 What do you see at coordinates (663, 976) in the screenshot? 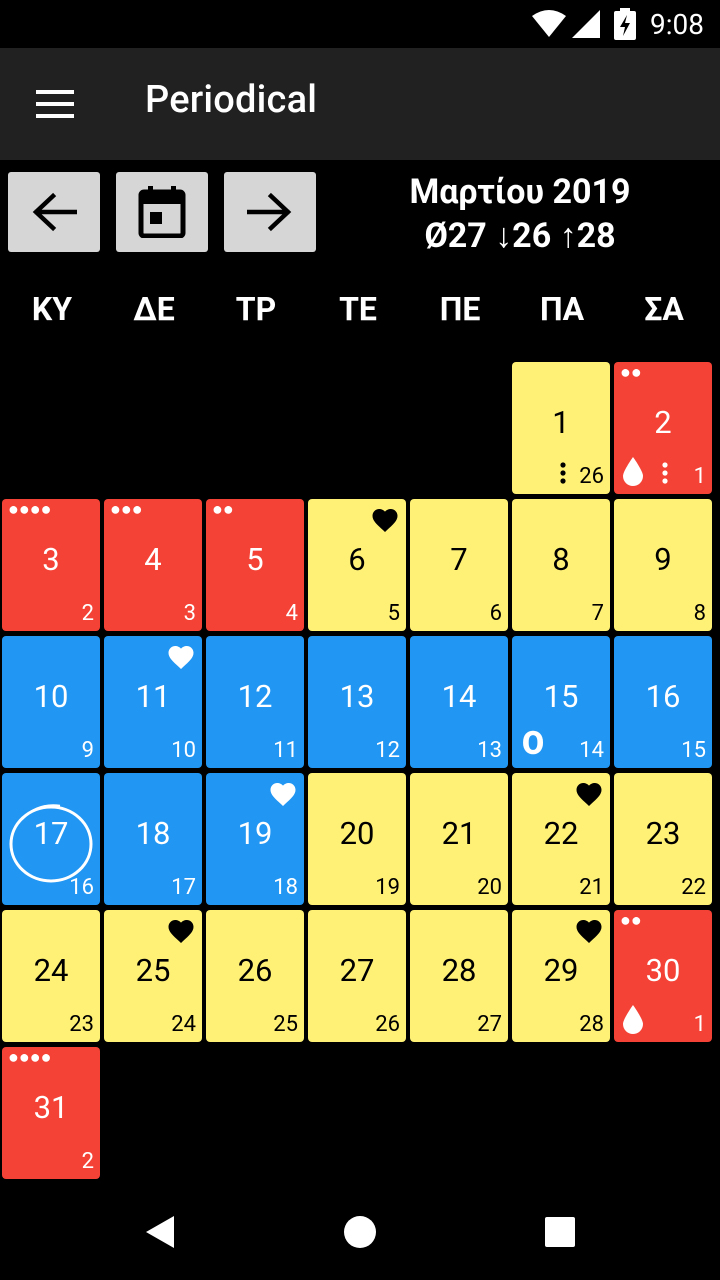
I see `day-cell: ●● 30 1` at bounding box center [663, 976].